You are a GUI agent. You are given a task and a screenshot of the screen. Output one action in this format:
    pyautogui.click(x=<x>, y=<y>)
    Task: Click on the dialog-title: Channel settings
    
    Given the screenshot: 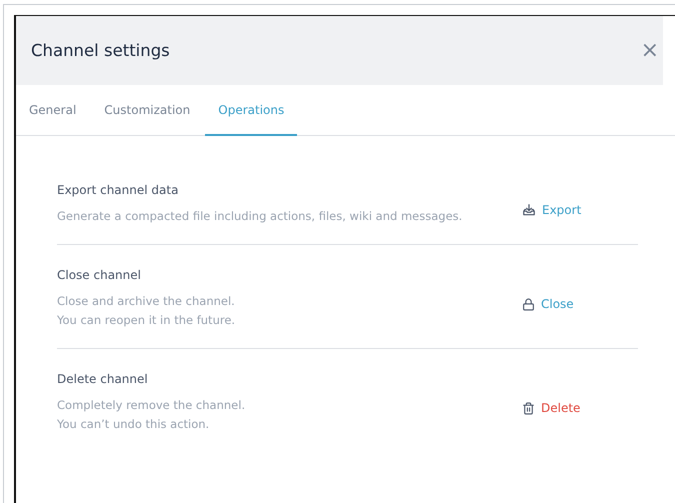 What is the action you would take?
    pyautogui.click(x=100, y=50)
    